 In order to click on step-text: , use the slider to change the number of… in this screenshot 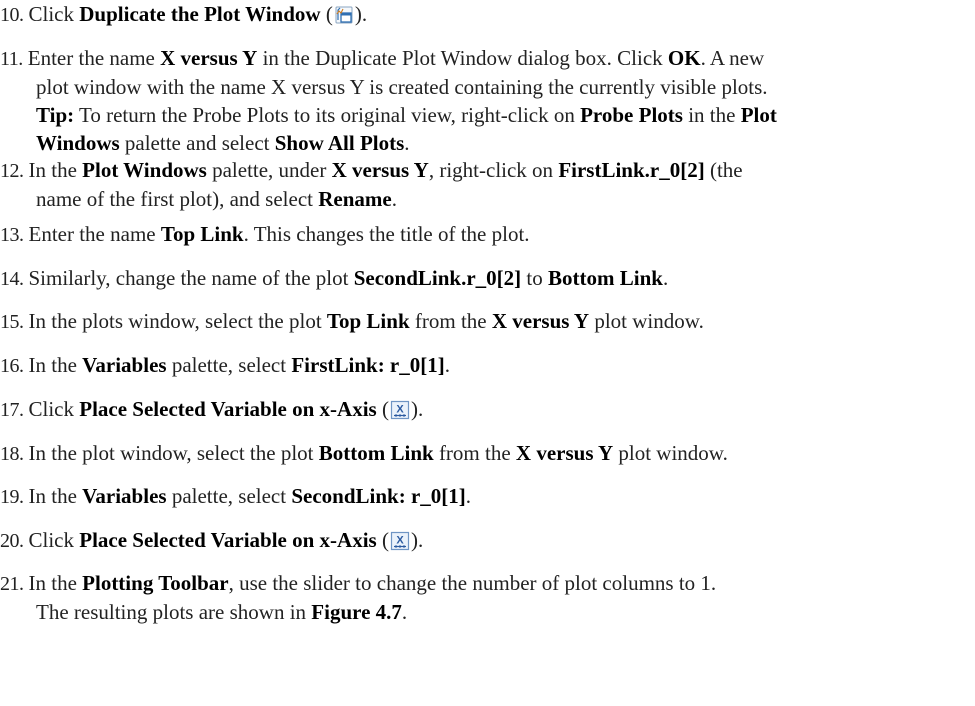, I will do `click(472, 583)`.